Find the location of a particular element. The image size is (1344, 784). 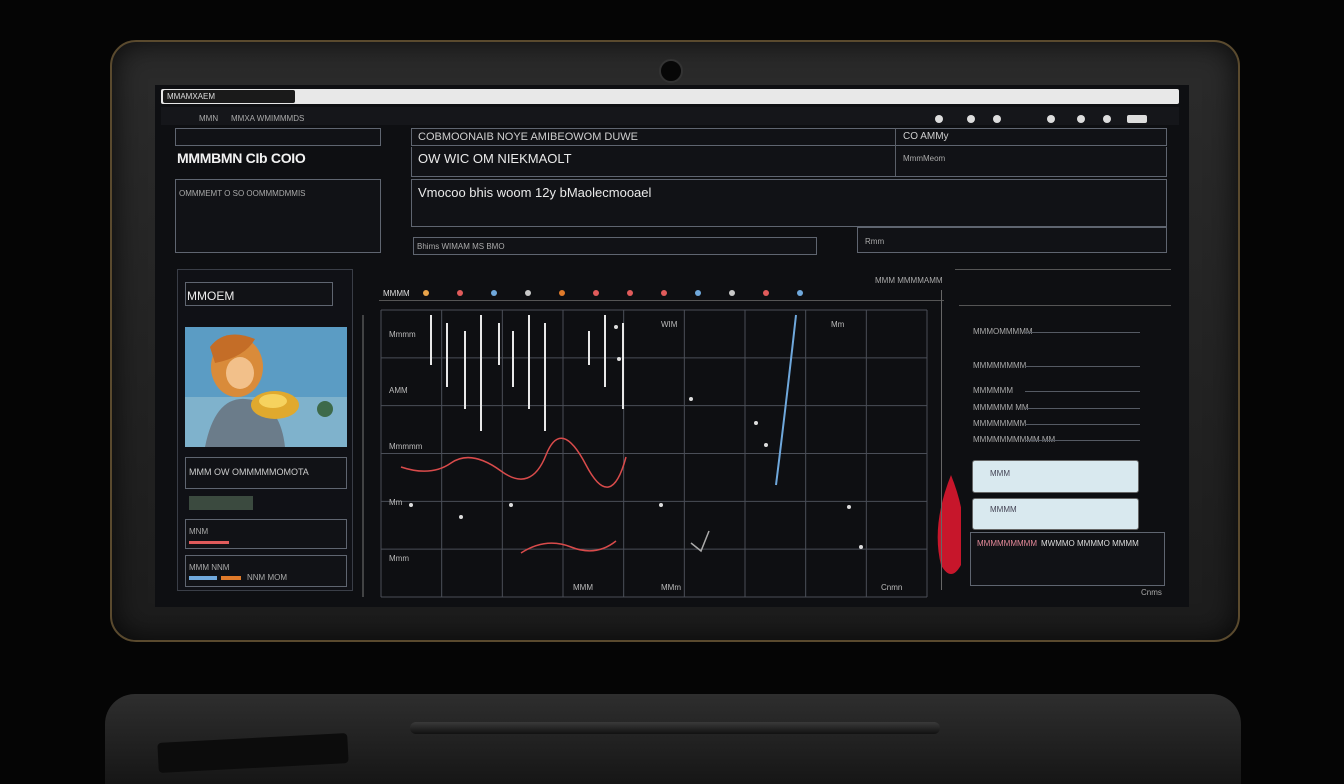

header-subtitle-2: OW WIC OM NIEKMAOLT is located at coordinates (495, 158).